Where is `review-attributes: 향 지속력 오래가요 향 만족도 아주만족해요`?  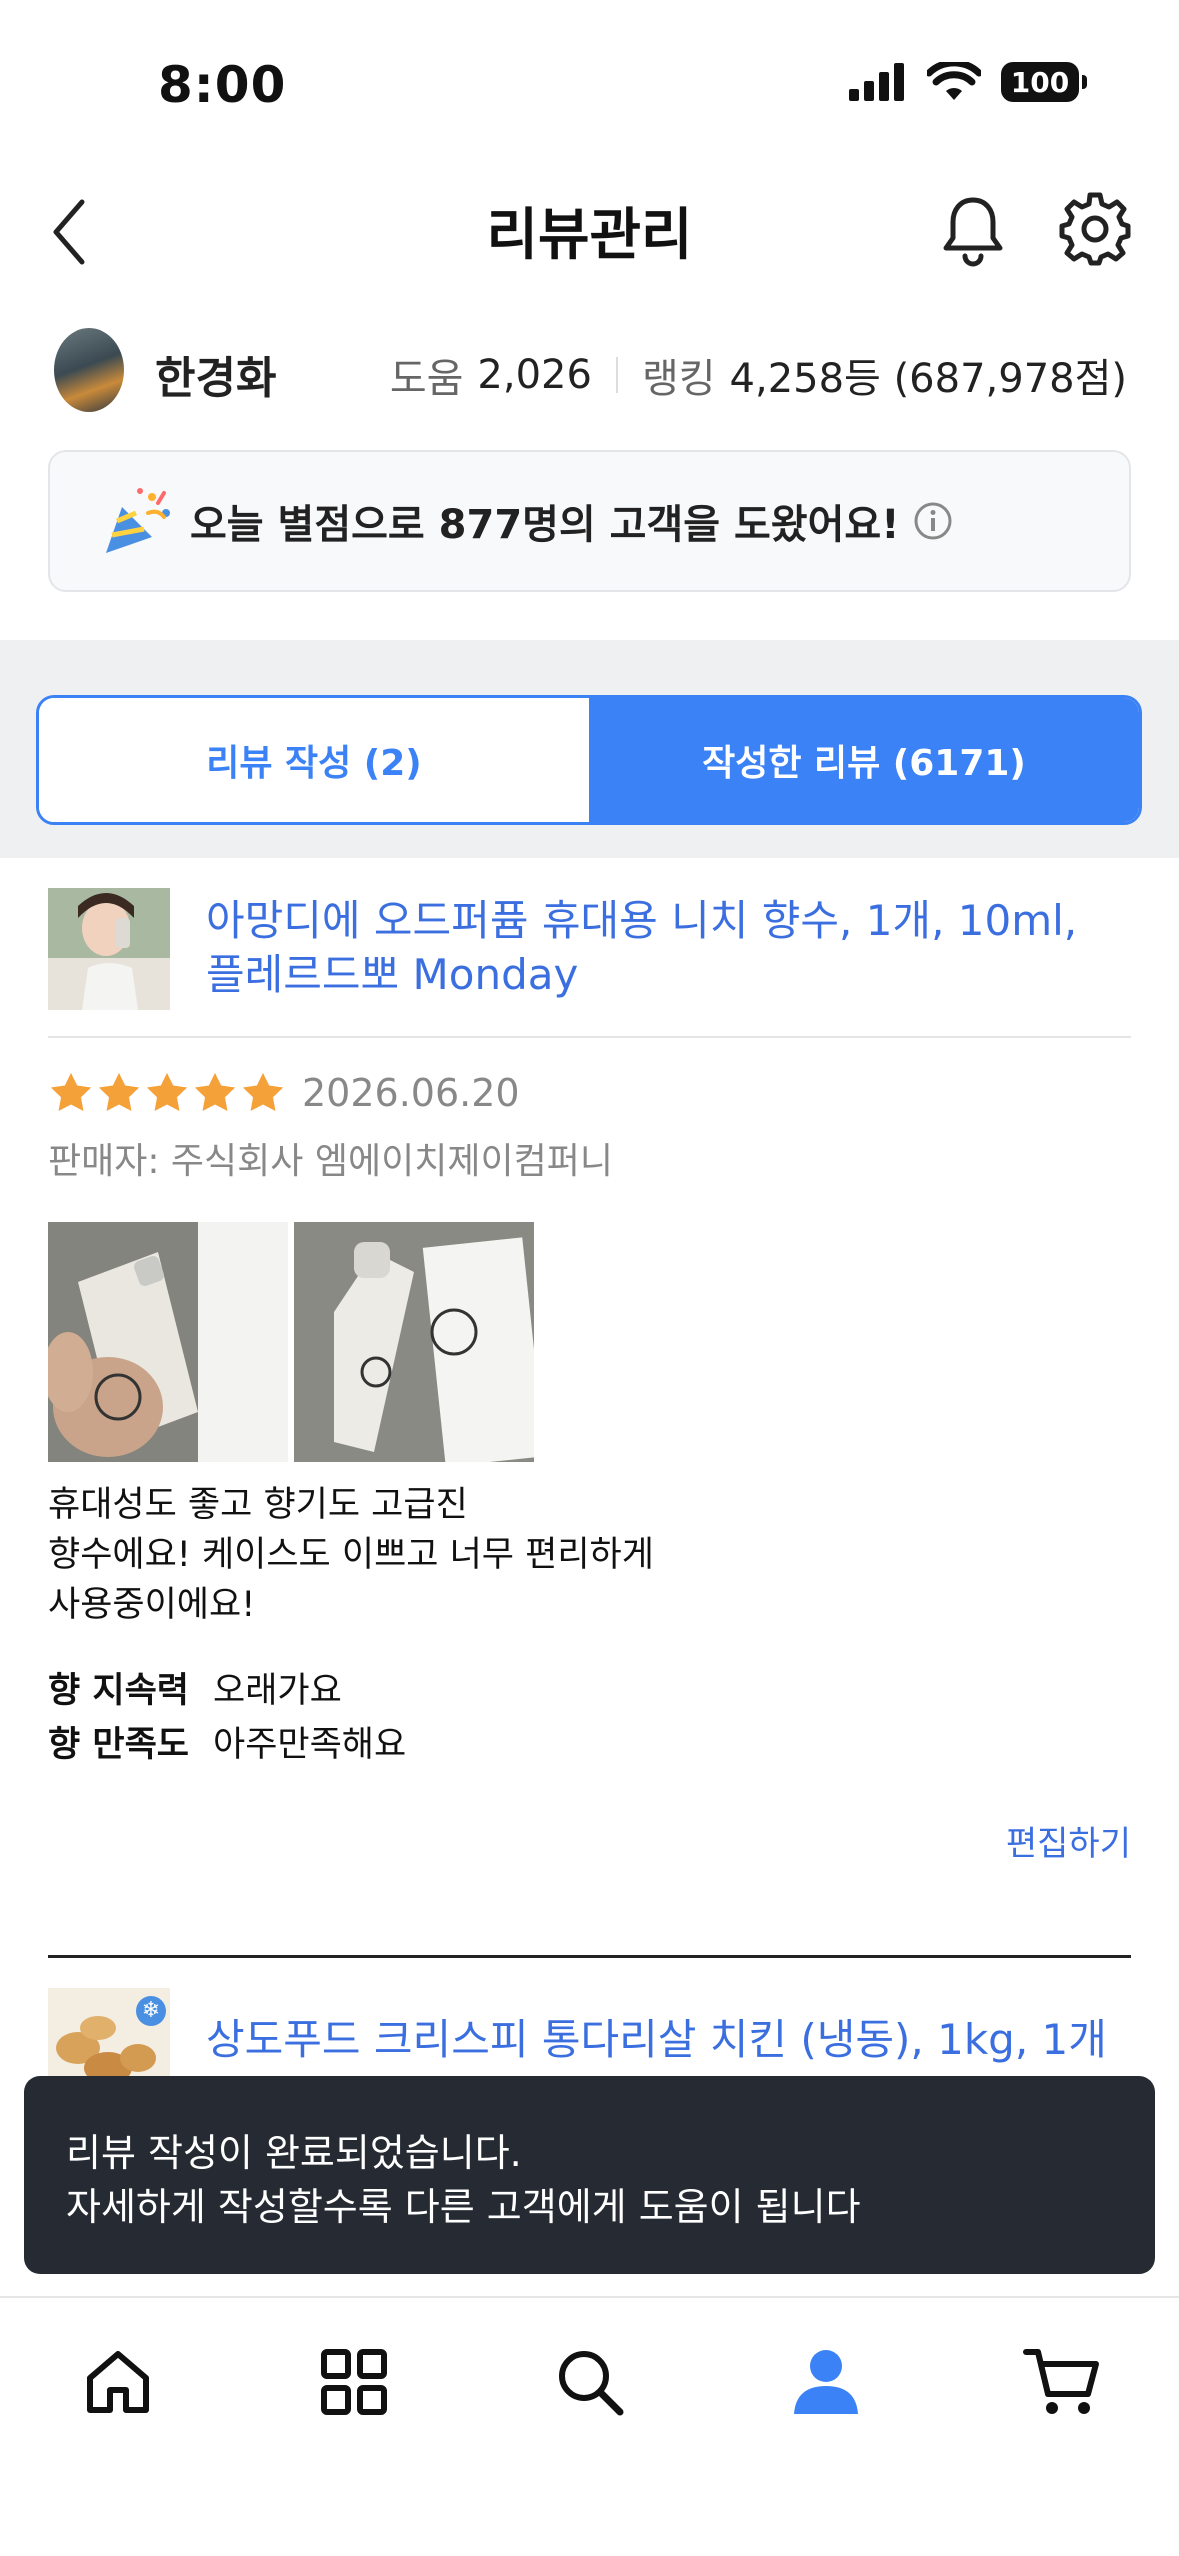 review-attributes: 향 지속력 오래가요 향 만족도 아주만족해요 is located at coordinates (227, 1718).